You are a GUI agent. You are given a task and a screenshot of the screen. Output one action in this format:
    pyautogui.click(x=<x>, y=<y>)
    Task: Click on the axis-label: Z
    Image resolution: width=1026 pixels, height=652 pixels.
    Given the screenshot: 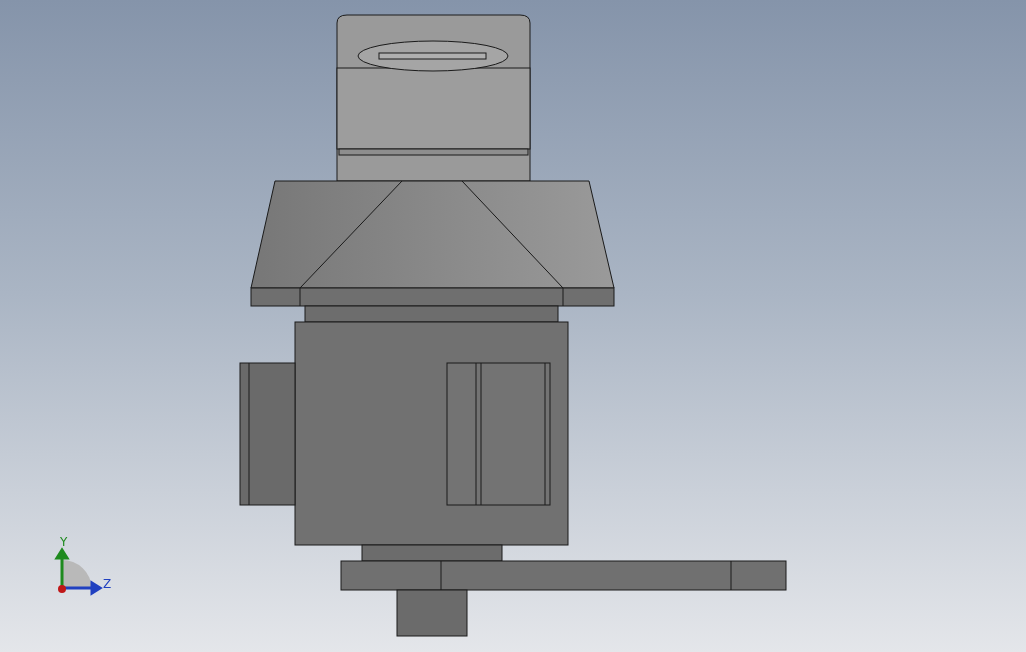 What is the action you would take?
    pyautogui.click(x=107, y=584)
    